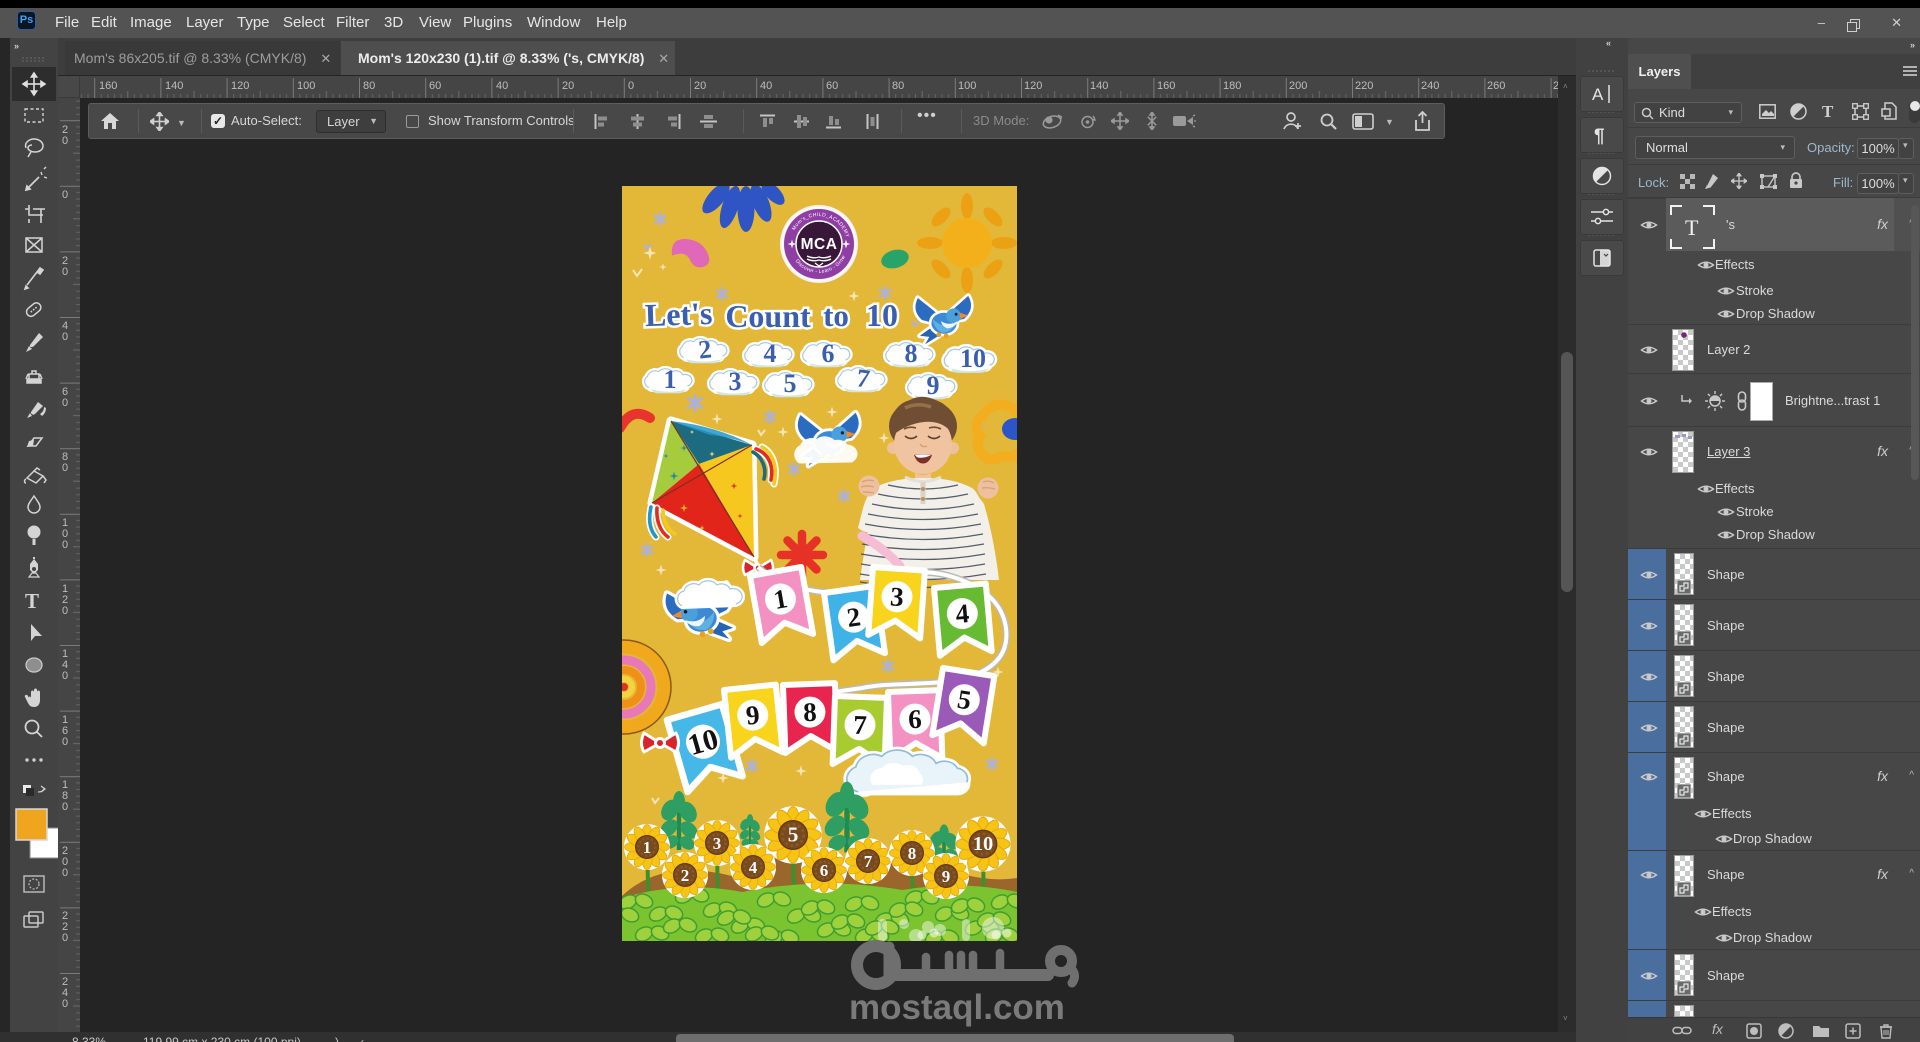 The width and height of the screenshot is (1920, 1042). What do you see at coordinates (1430, 86) in the screenshot?
I see `svg-text: 240` at bounding box center [1430, 86].